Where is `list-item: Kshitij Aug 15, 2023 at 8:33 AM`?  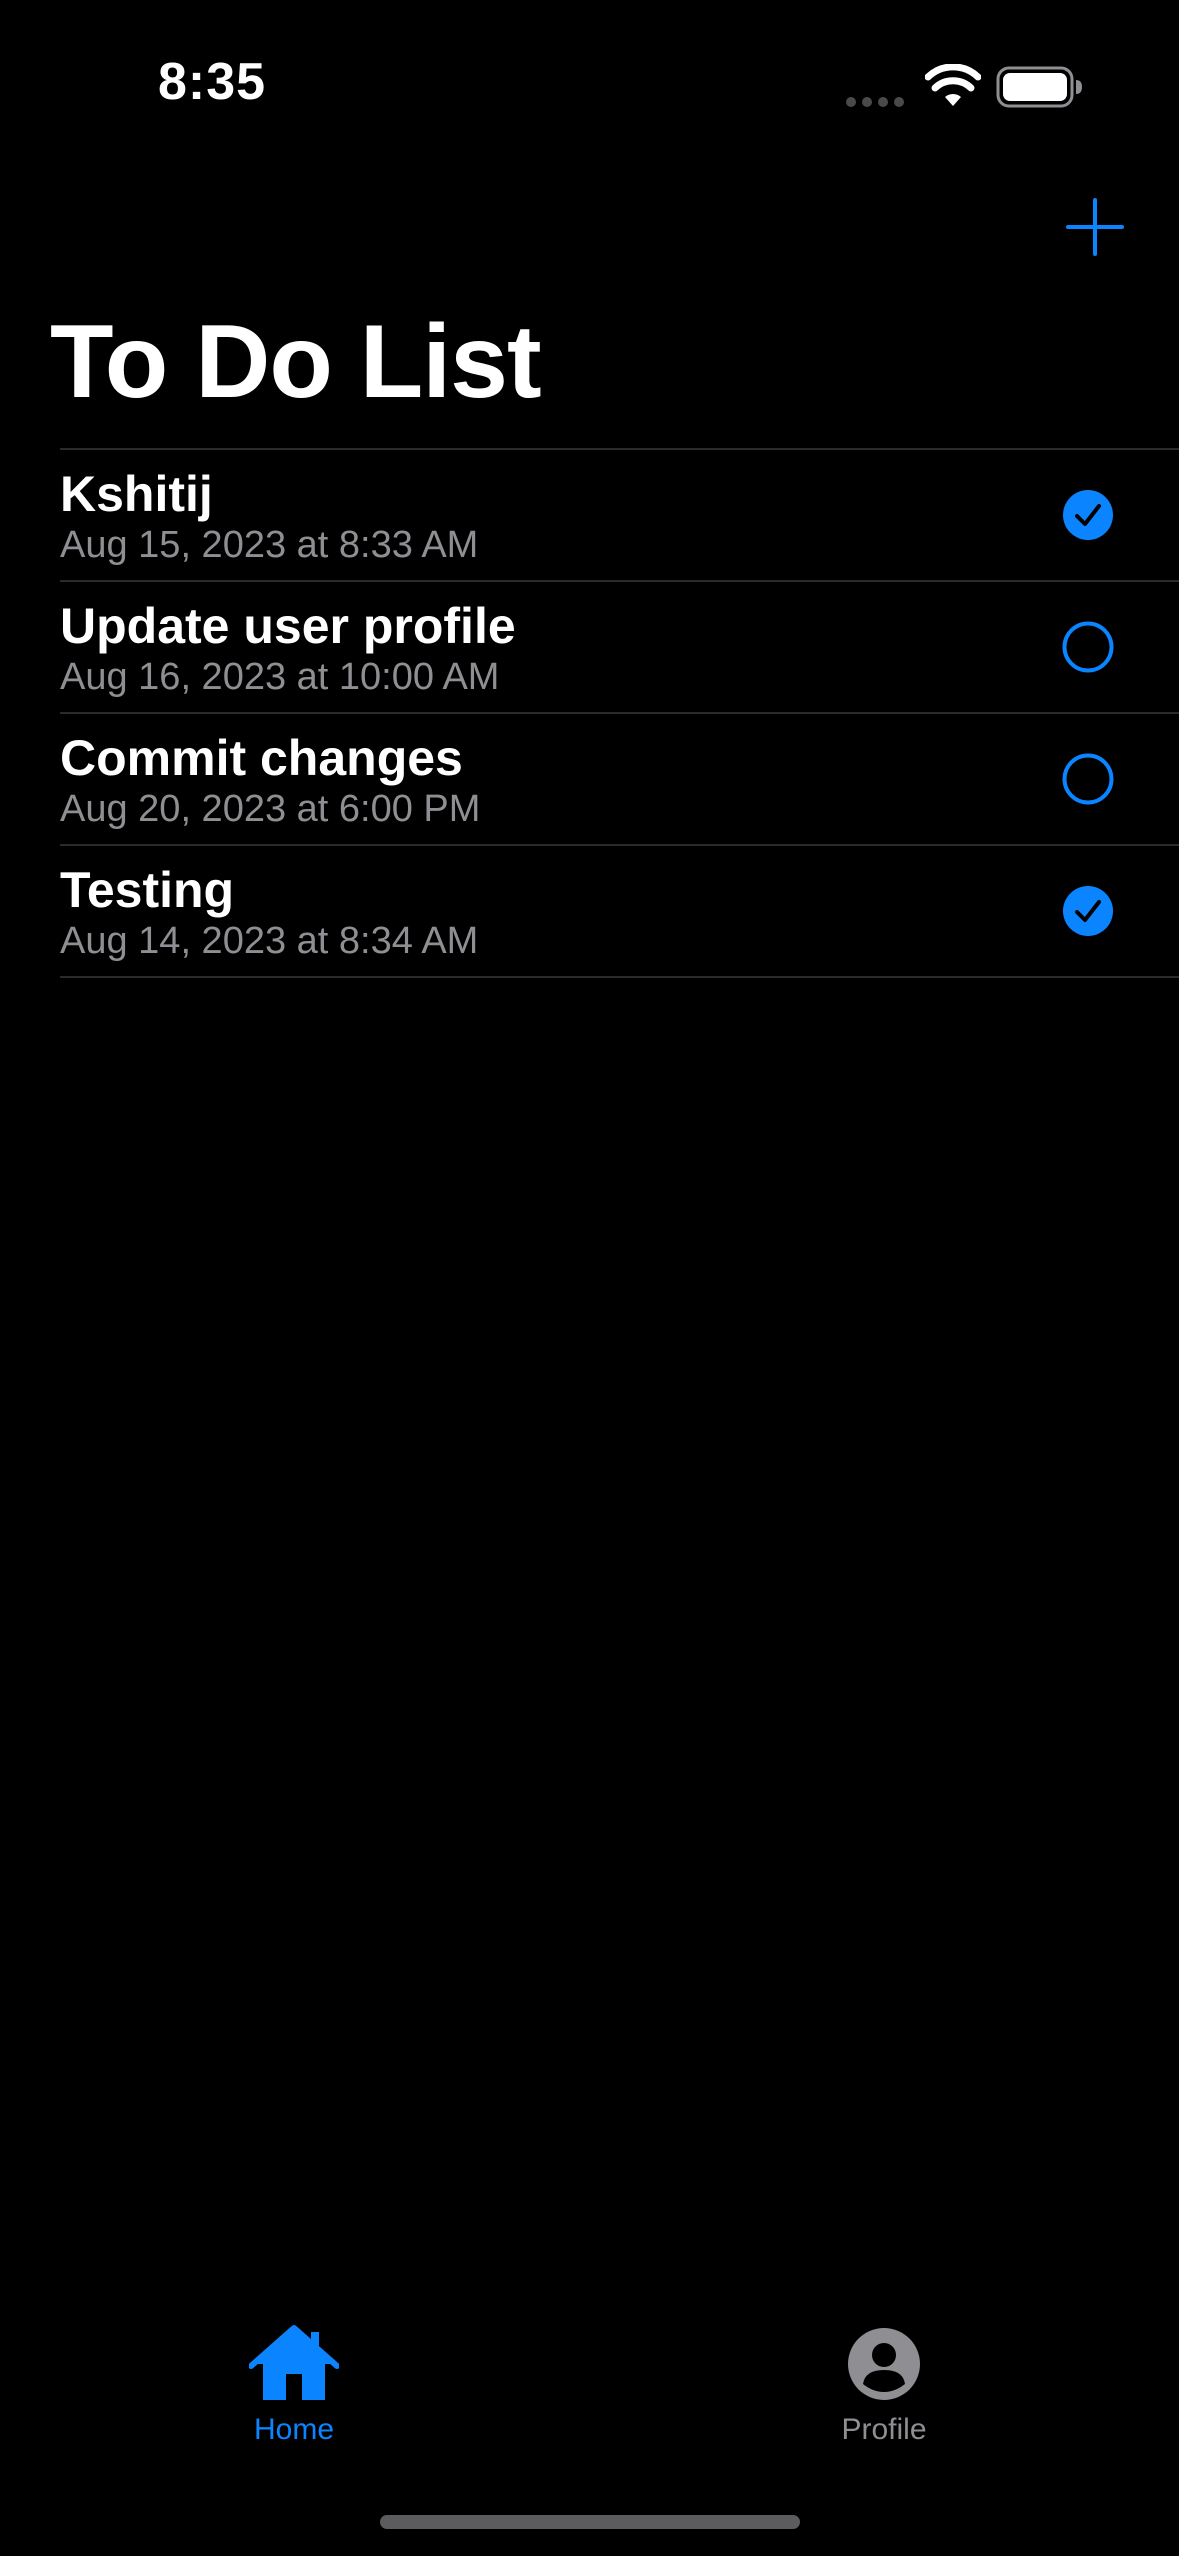 list-item: Kshitij Aug 15, 2023 at 8:33 AM is located at coordinates (619, 516).